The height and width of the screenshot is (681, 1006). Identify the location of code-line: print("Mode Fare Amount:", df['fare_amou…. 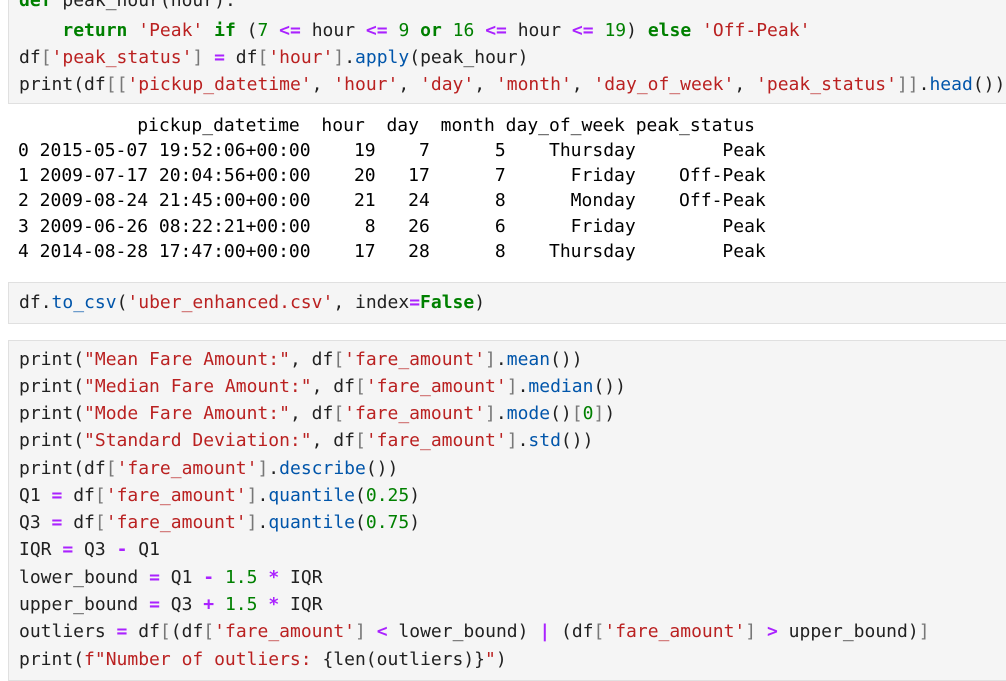
(317, 413).